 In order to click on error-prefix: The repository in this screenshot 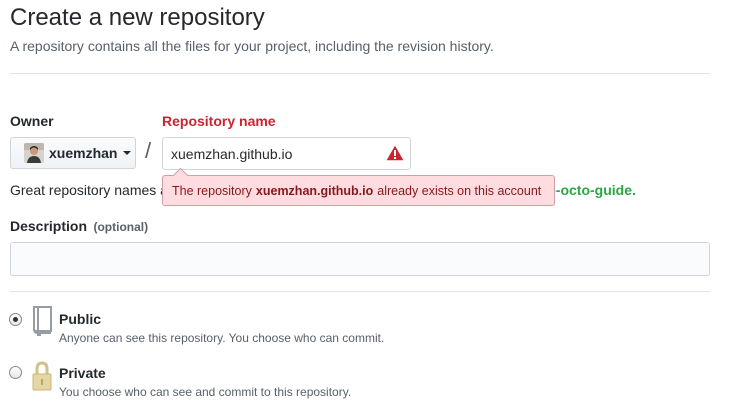, I will do `click(212, 190)`.